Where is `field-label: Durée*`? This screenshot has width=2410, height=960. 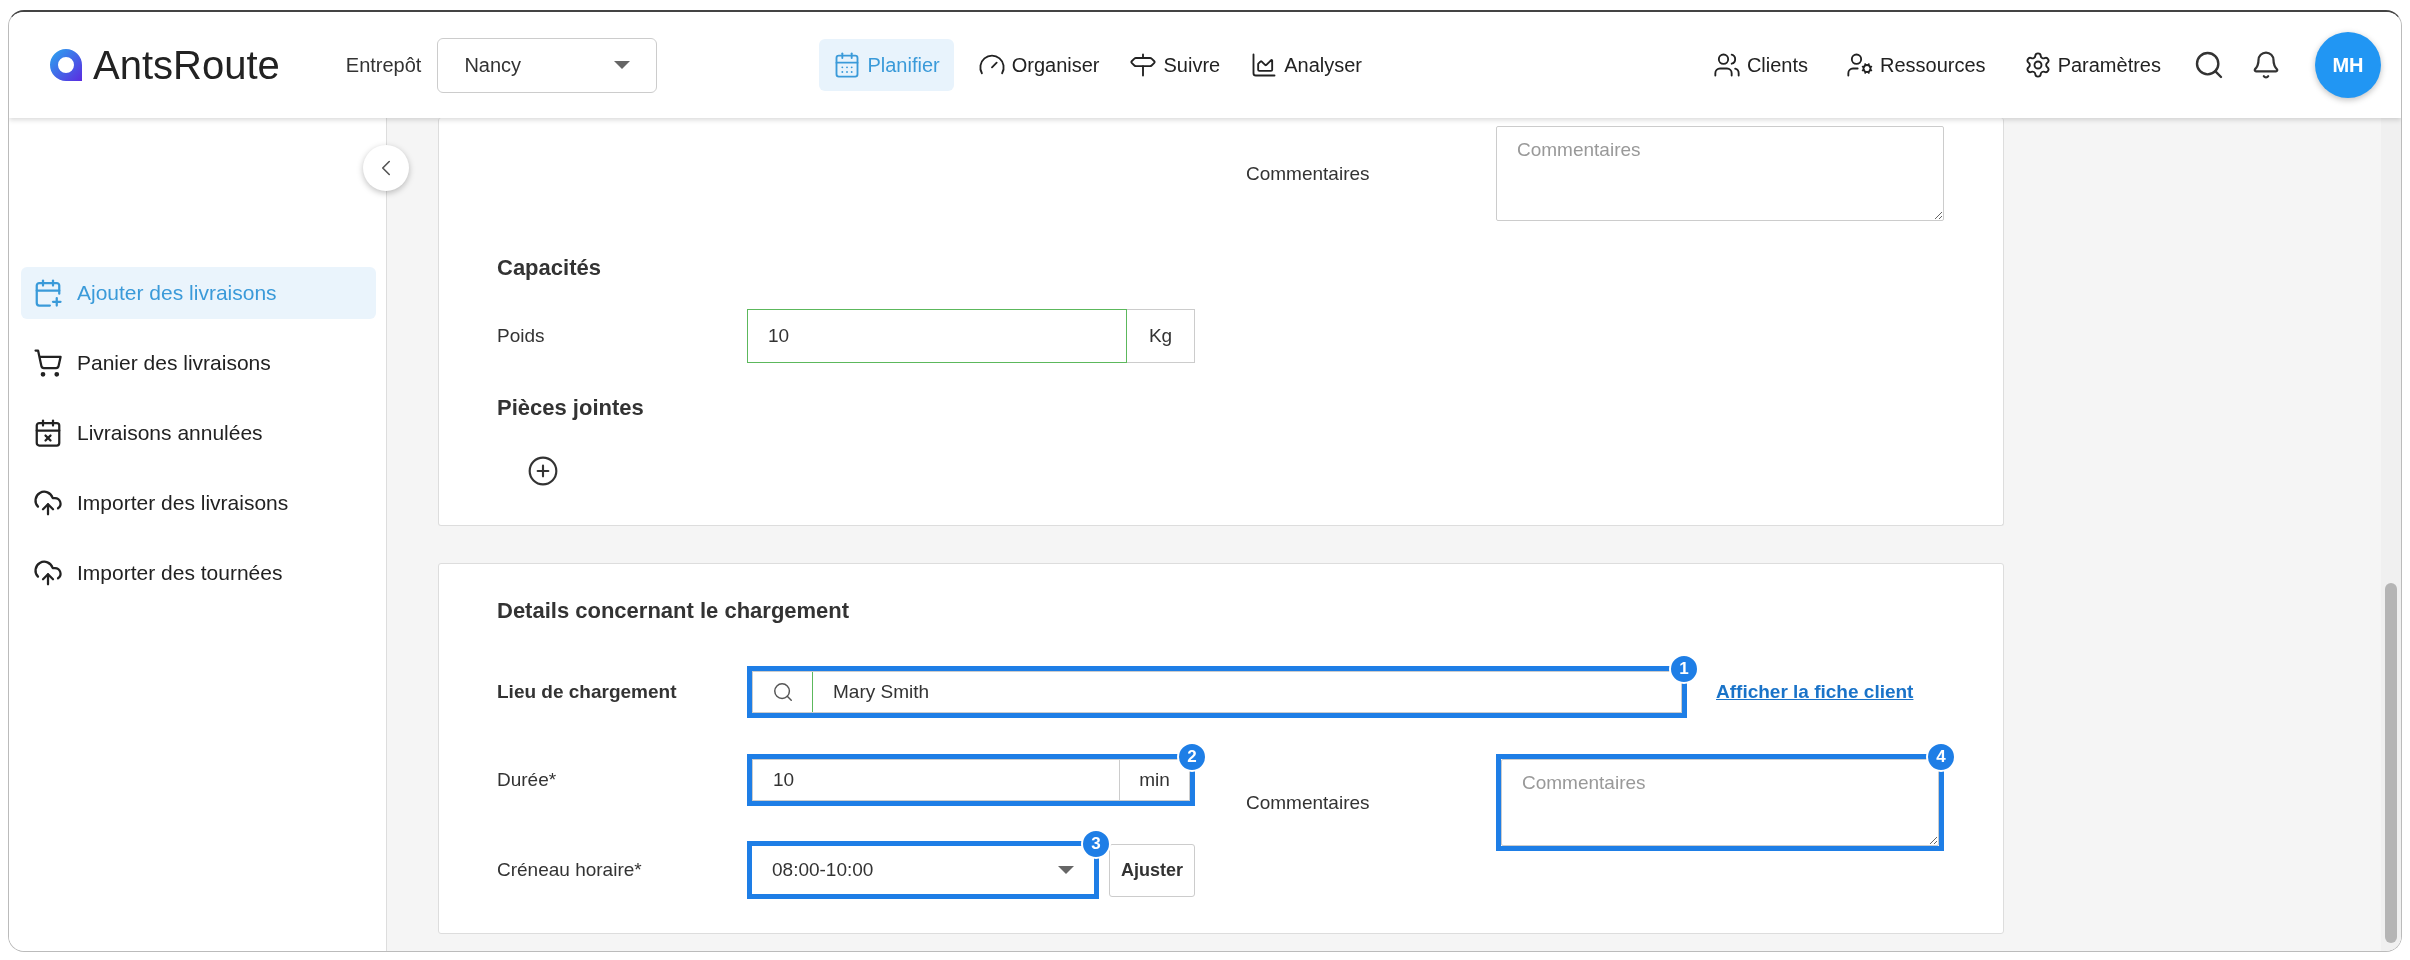
field-label: Durée* is located at coordinates (527, 780).